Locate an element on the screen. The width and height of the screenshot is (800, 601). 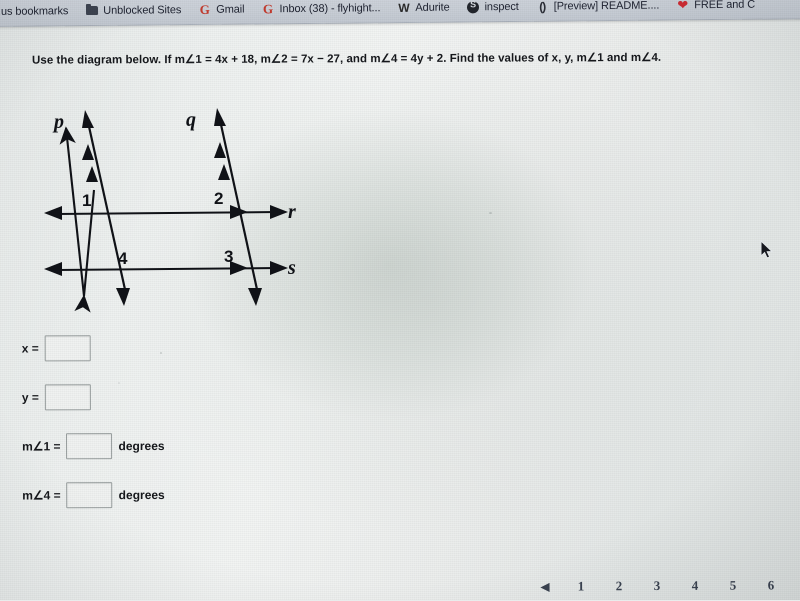
answer-row-x: x = is located at coordinates (152, 348).